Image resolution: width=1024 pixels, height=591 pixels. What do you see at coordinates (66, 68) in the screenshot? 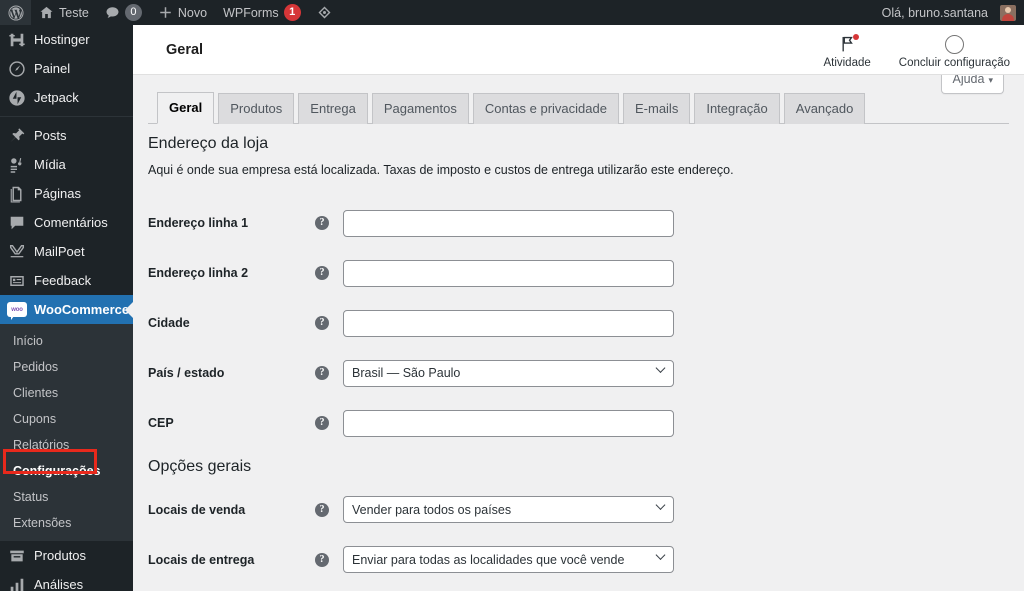
I see `sidebar-item-painel: Painel` at bounding box center [66, 68].